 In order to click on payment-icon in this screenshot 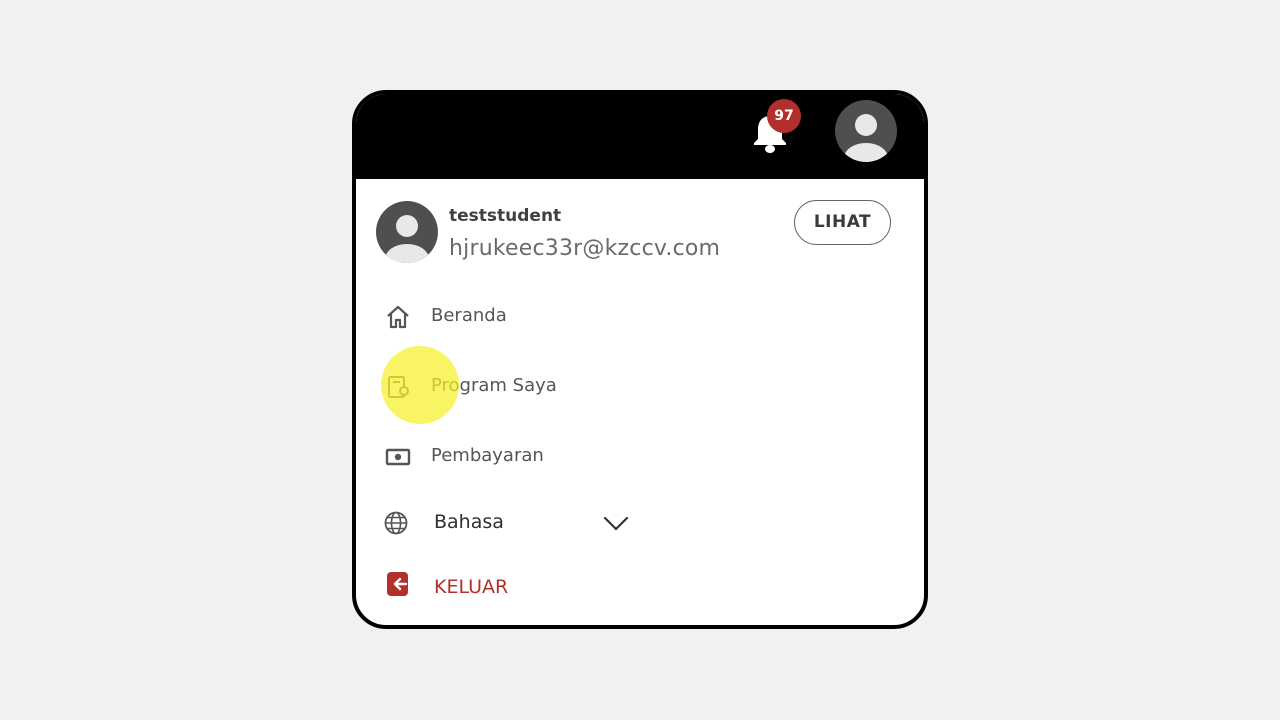, I will do `click(398, 457)`.